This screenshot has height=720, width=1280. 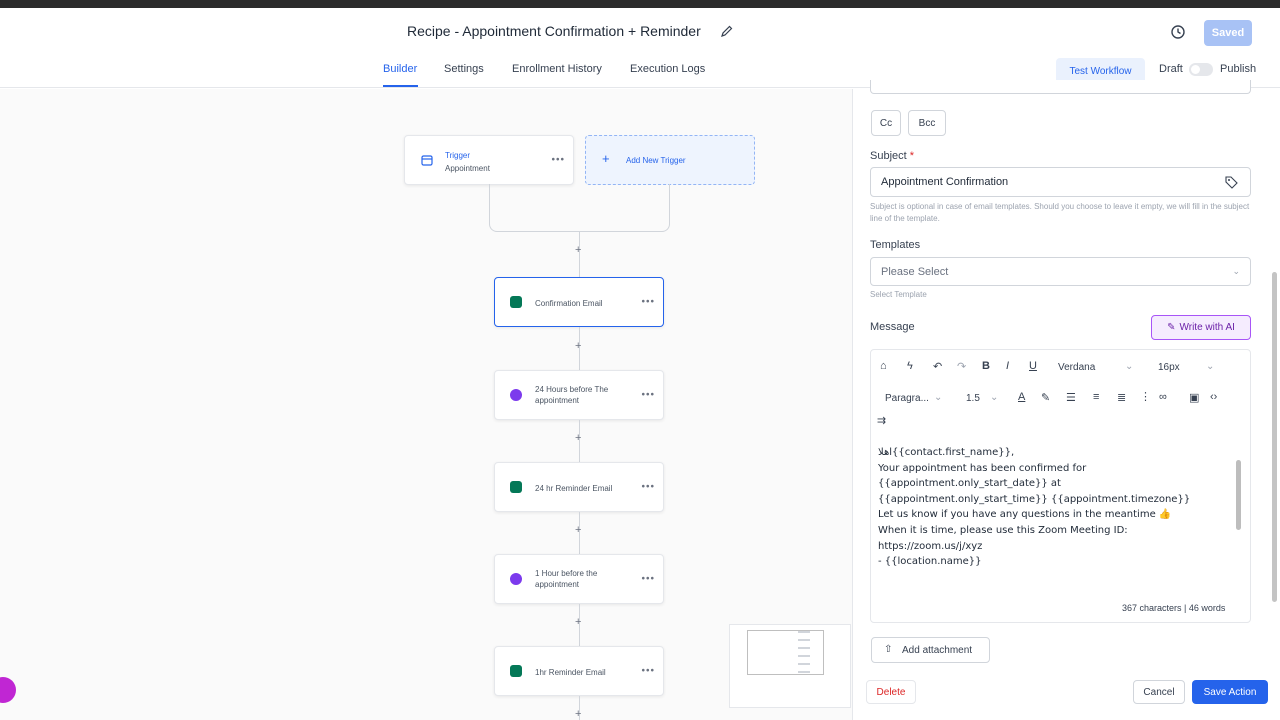 I want to click on tag-icon, so click(x=1231, y=182).